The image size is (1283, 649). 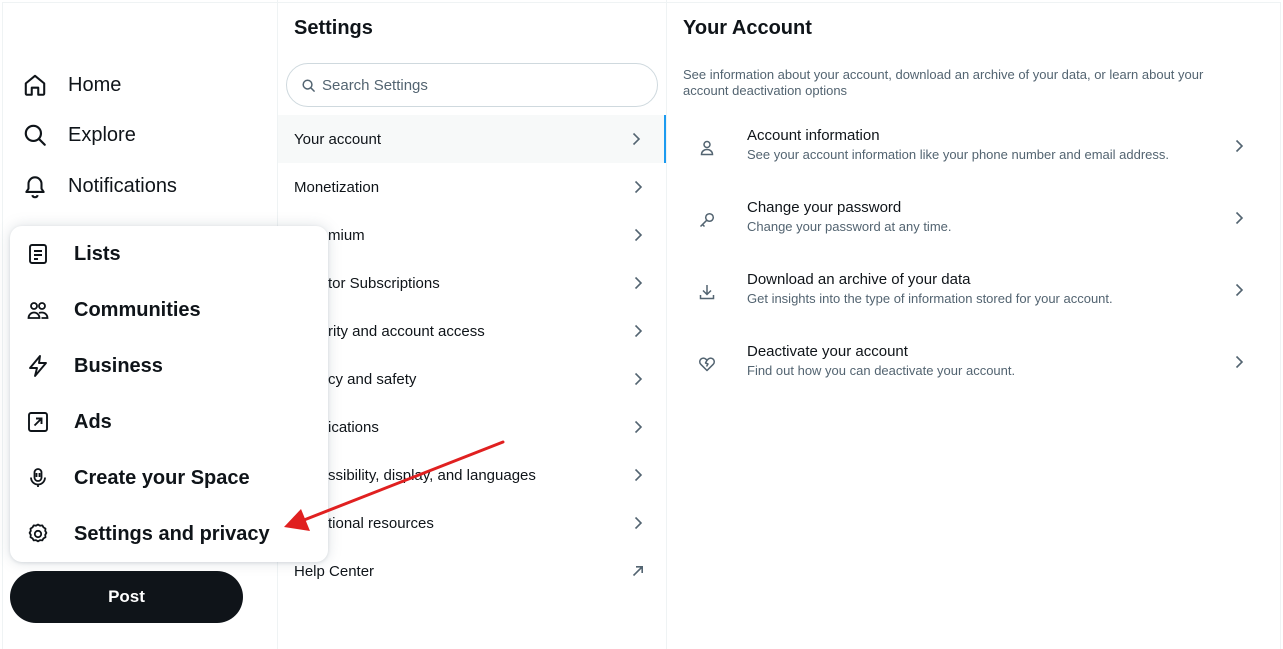 I want to click on gear-icon, so click(x=38, y=533).